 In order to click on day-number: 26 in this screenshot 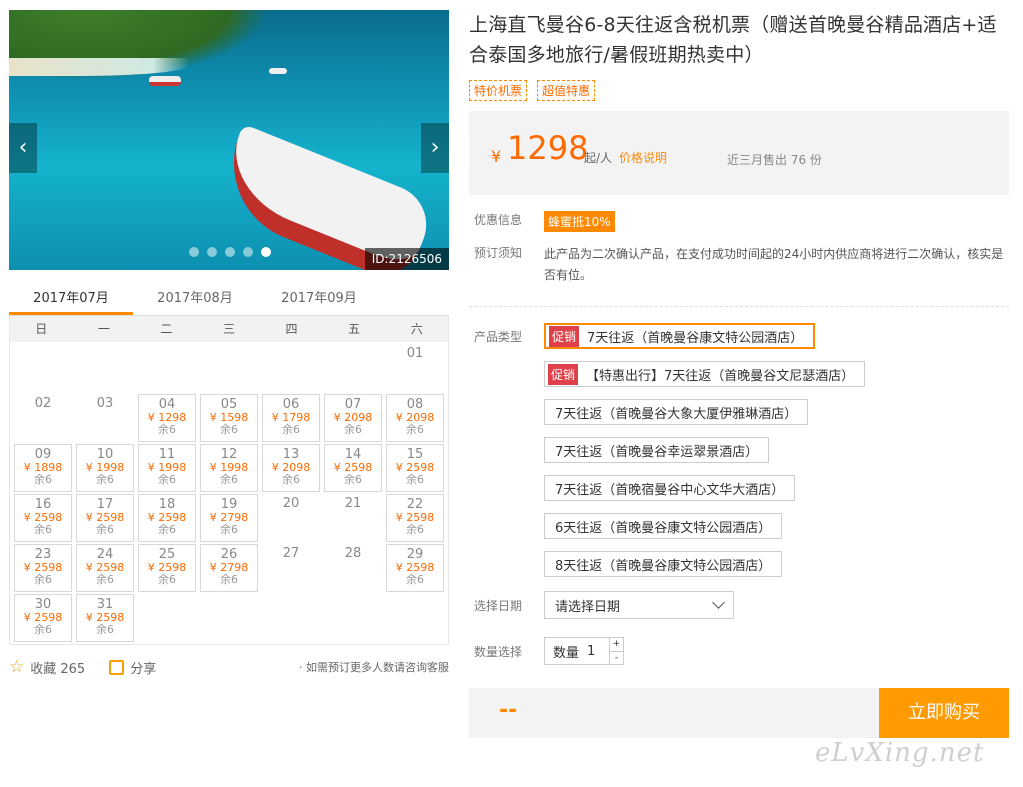, I will do `click(229, 554)`.